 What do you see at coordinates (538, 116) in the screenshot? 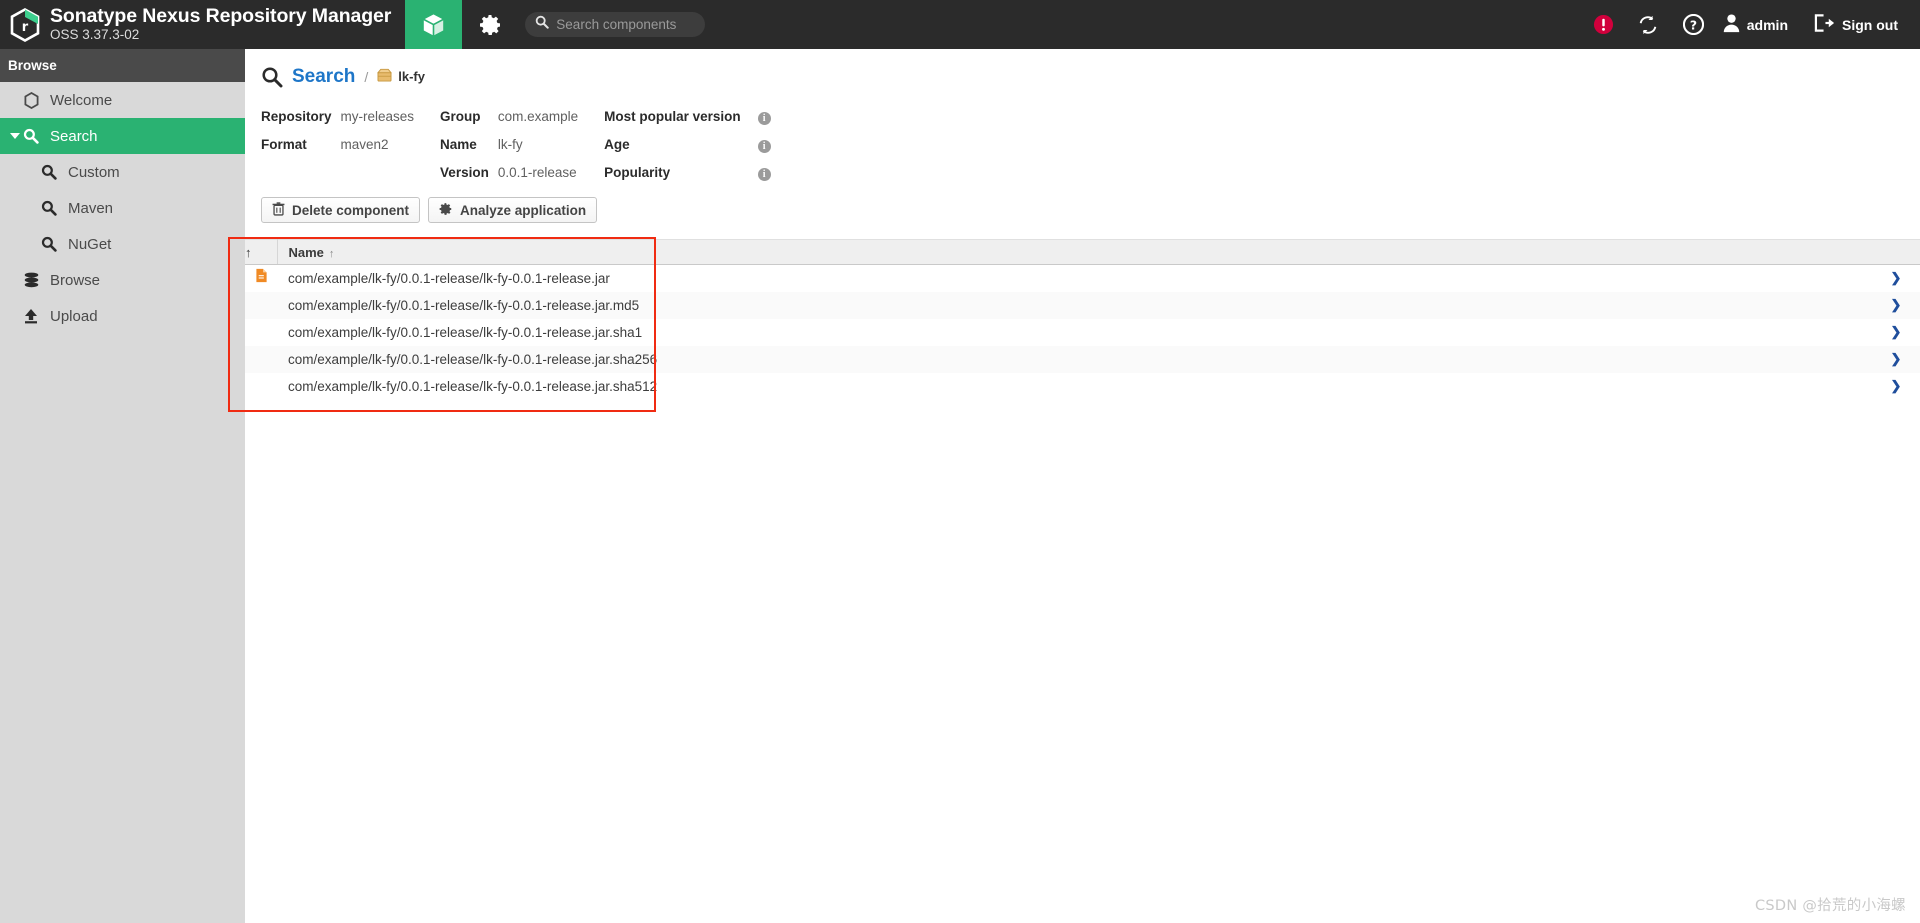
I see `detail-value: com.example` at bounding box center [538, 116].